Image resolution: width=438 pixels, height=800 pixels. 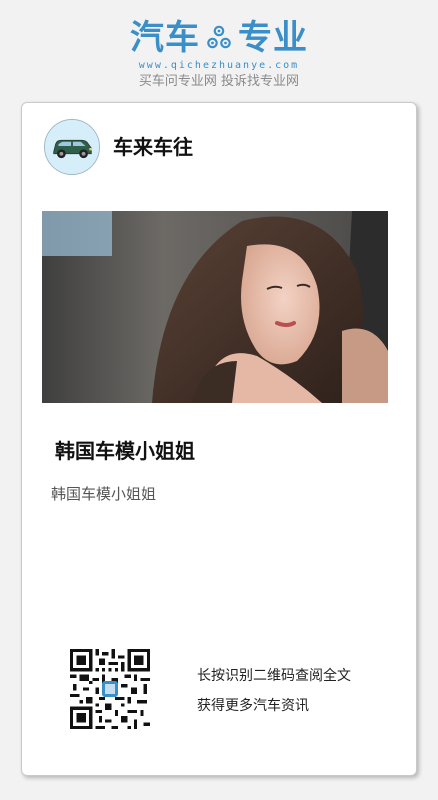 I want to click on brand-slogan: 买车问专业网 投诉找专业网, so click(x=219, y=81).